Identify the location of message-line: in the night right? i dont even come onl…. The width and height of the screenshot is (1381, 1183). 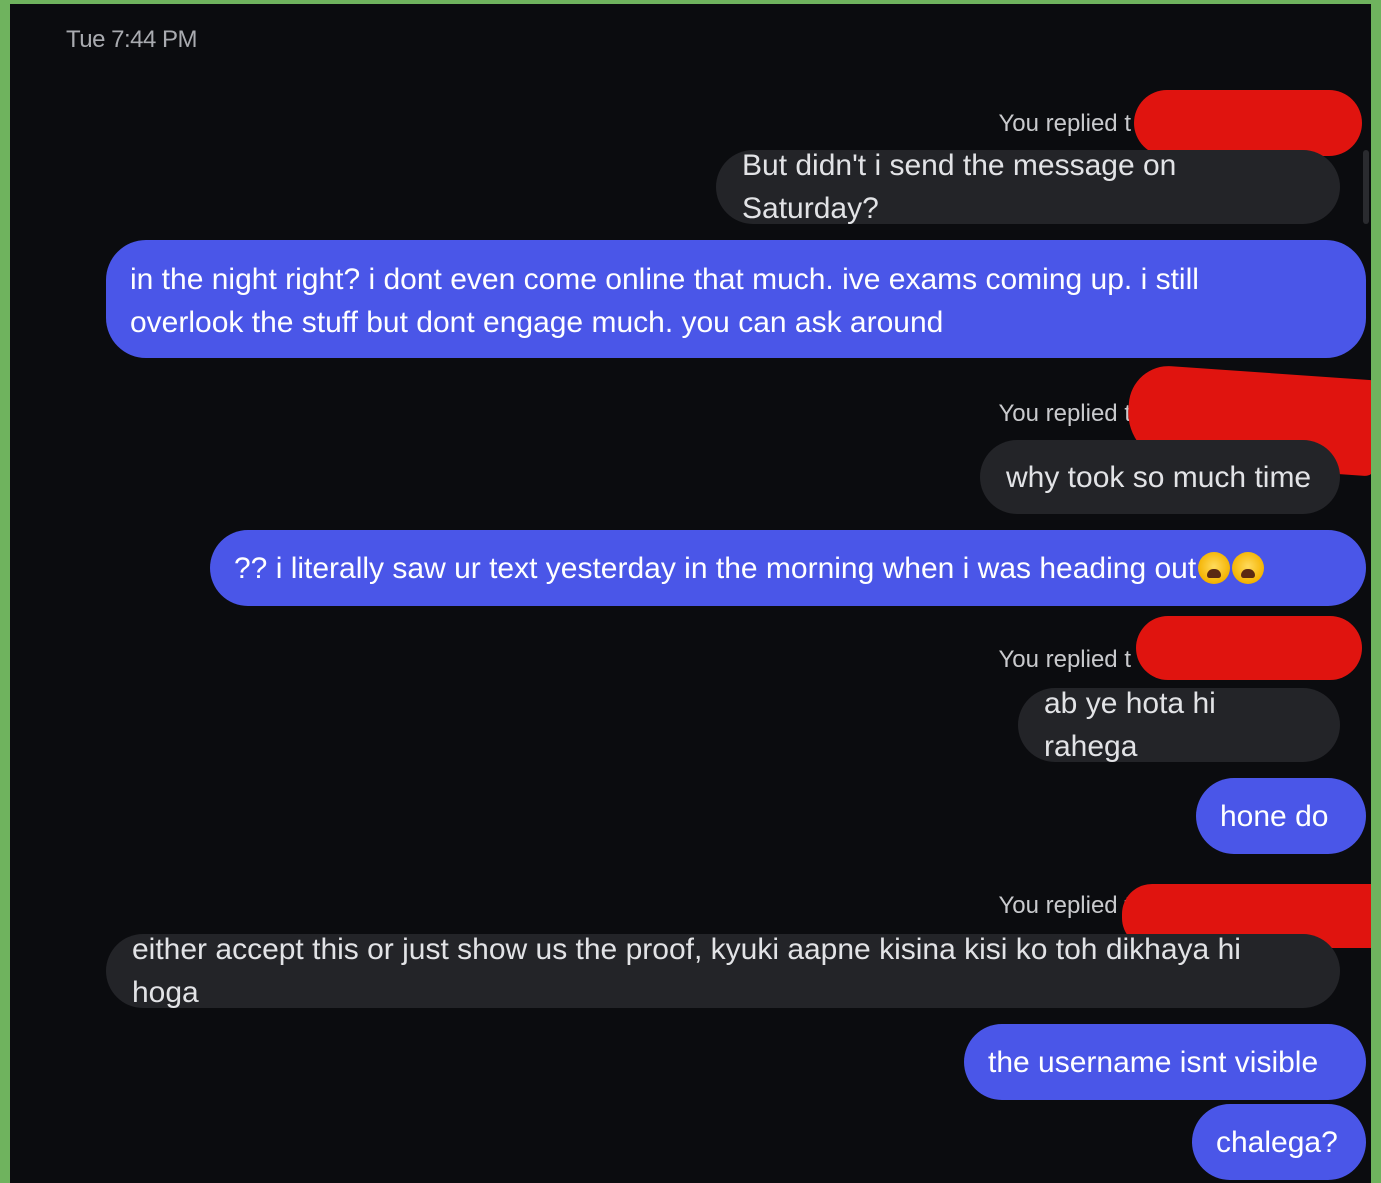
(664, 279).